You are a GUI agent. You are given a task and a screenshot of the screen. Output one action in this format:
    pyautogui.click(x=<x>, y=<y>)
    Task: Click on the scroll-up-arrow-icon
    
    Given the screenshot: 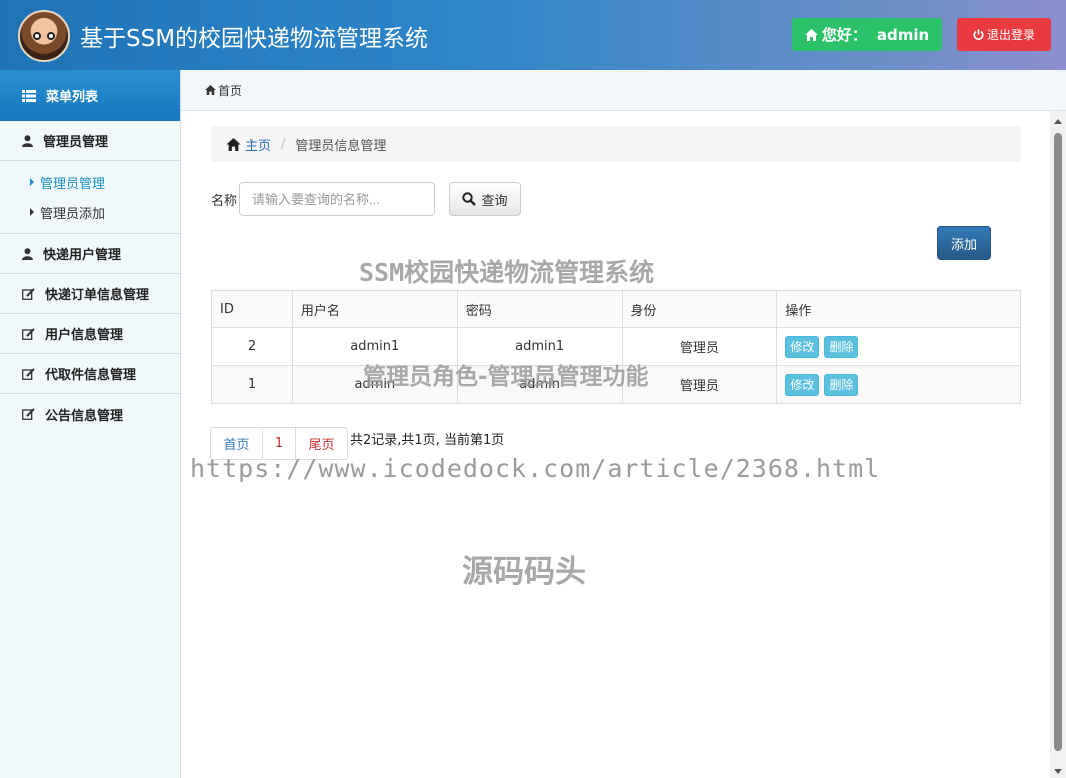 What is the action you would take?
    pyautogui.click(x=1058, y=121)
    